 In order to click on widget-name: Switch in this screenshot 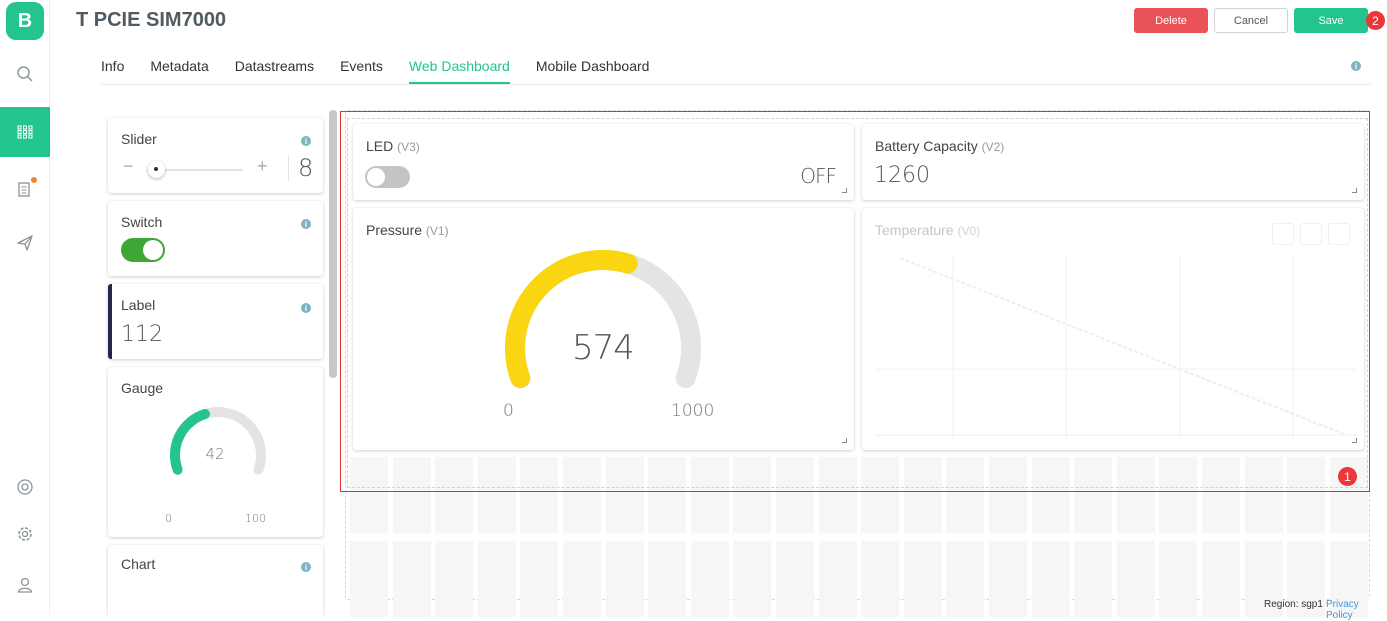, I will do `click(142, 222)`.